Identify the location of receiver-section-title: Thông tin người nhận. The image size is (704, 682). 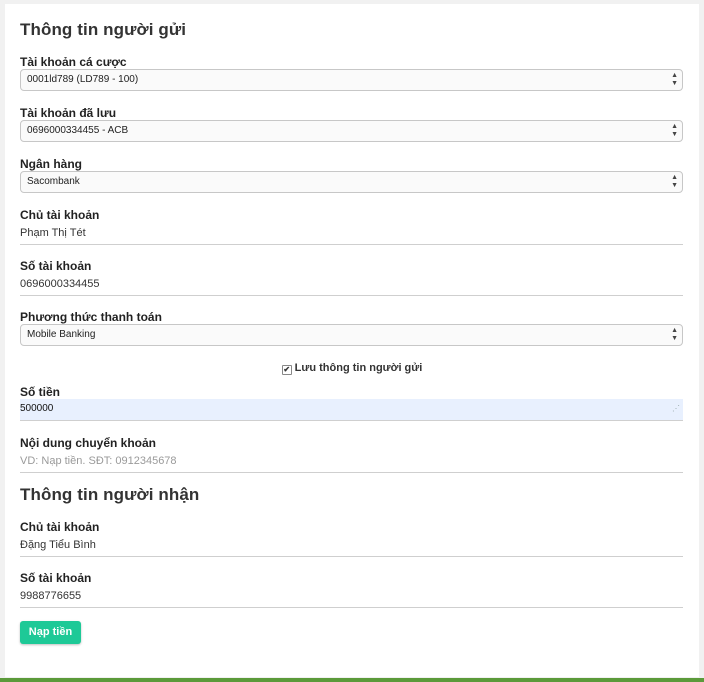
(110, 494).